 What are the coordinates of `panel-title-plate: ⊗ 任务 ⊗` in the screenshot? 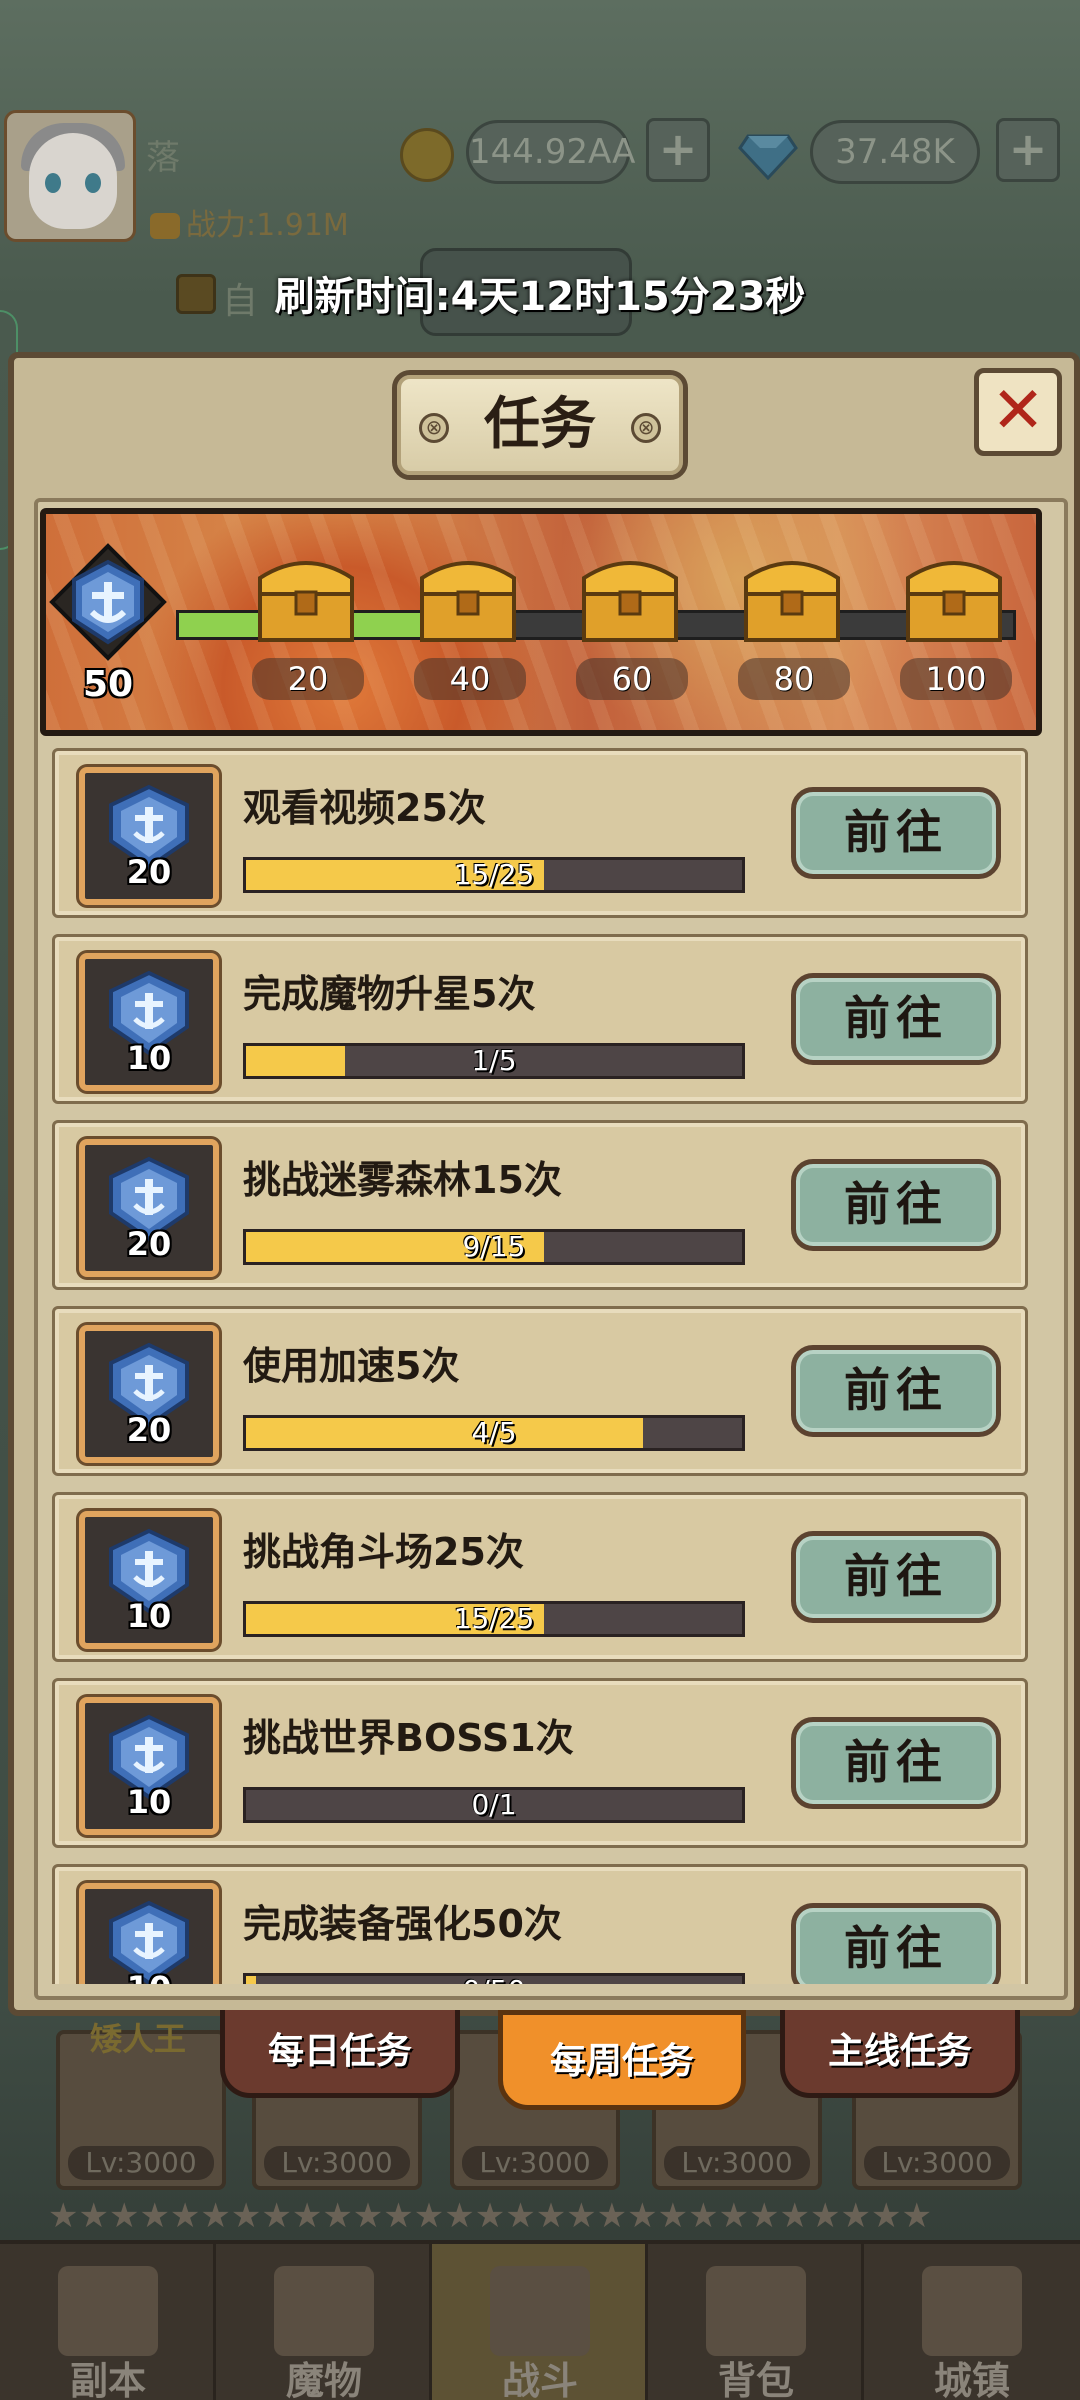 It's located at (540, 425).